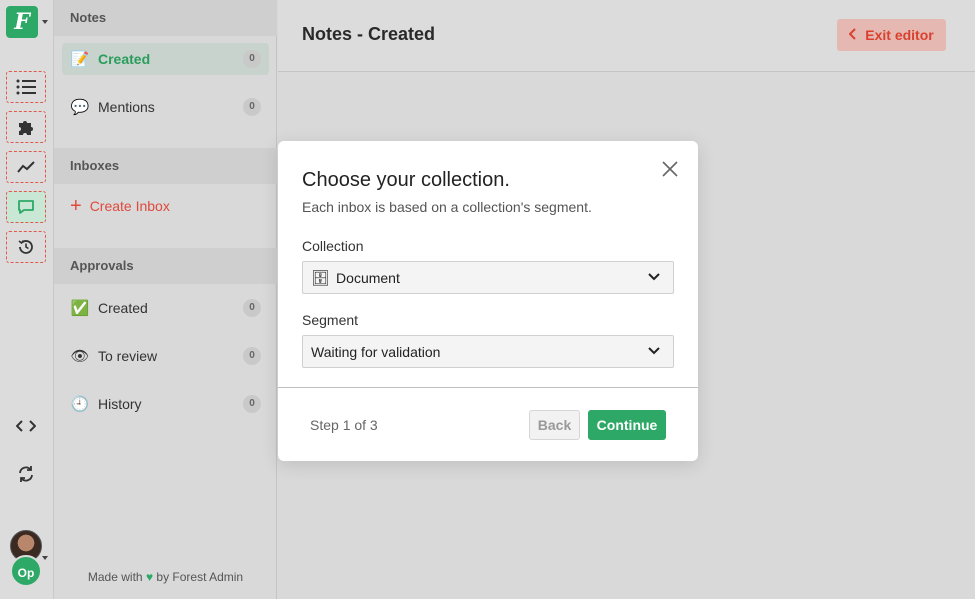 This screenshot has width=975, height=599. What do you see at coordinates (488, 351) in the screenshot?
I see `segment-select: Waiting for validation` at bounding box center [488, 351].